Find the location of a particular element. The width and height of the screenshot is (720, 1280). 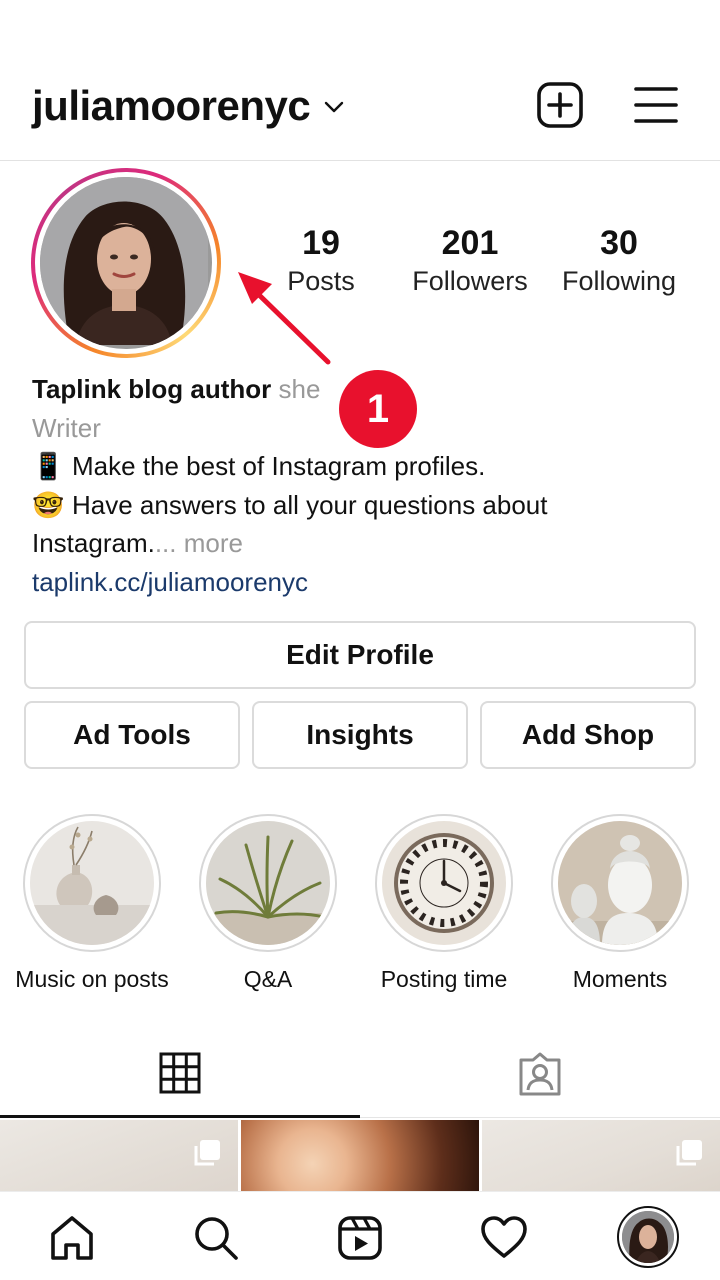

search-icon is located at coordinates (216, 1238).